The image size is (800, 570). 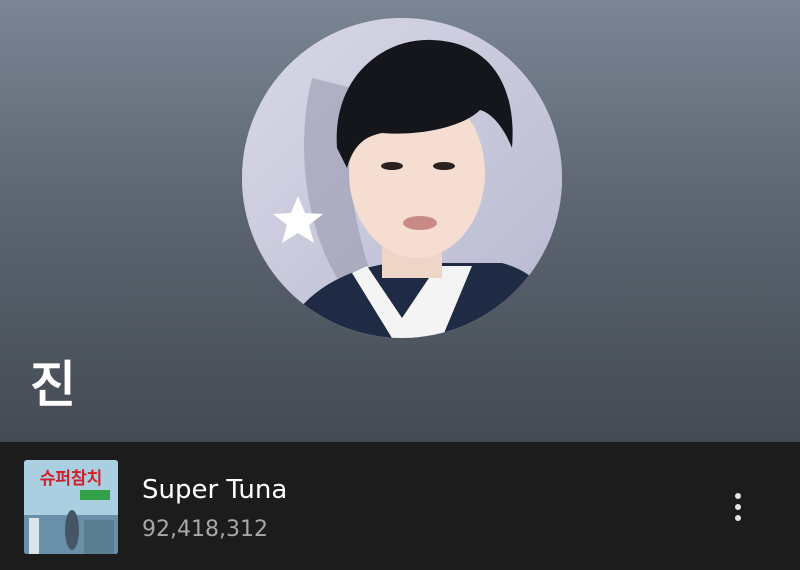 What do you see at coordinates (53, 385) in the screenshot?
I see `artist-name: 진` at bounding box center [53, 385].